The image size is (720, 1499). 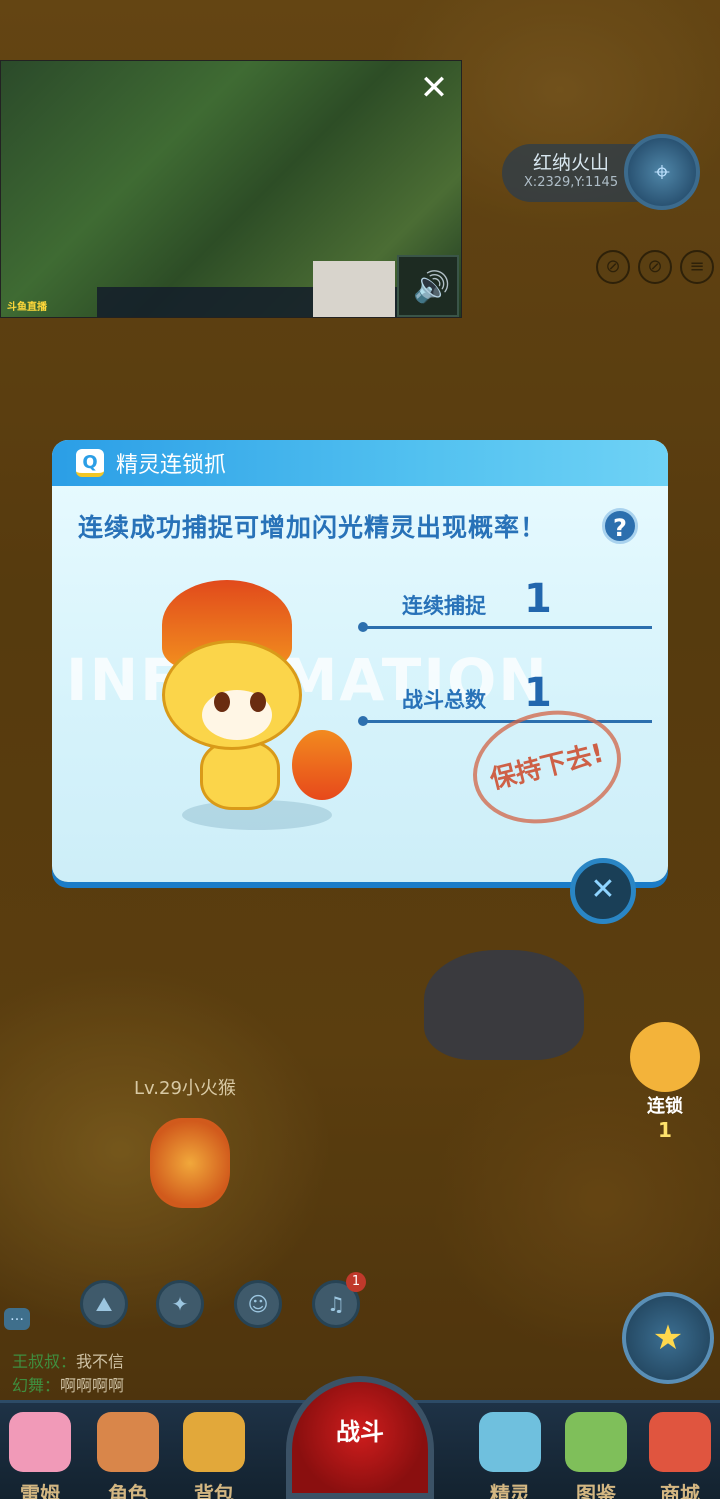 I want to click on nav-item-shop: 商城, so click(x=680, y=1455).